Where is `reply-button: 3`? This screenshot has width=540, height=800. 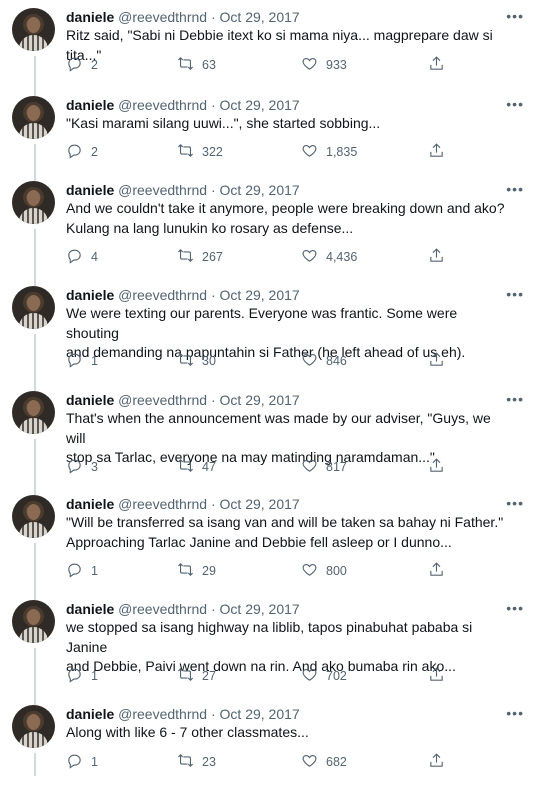
reply-button: 3 is located at coordinates (82, 467).